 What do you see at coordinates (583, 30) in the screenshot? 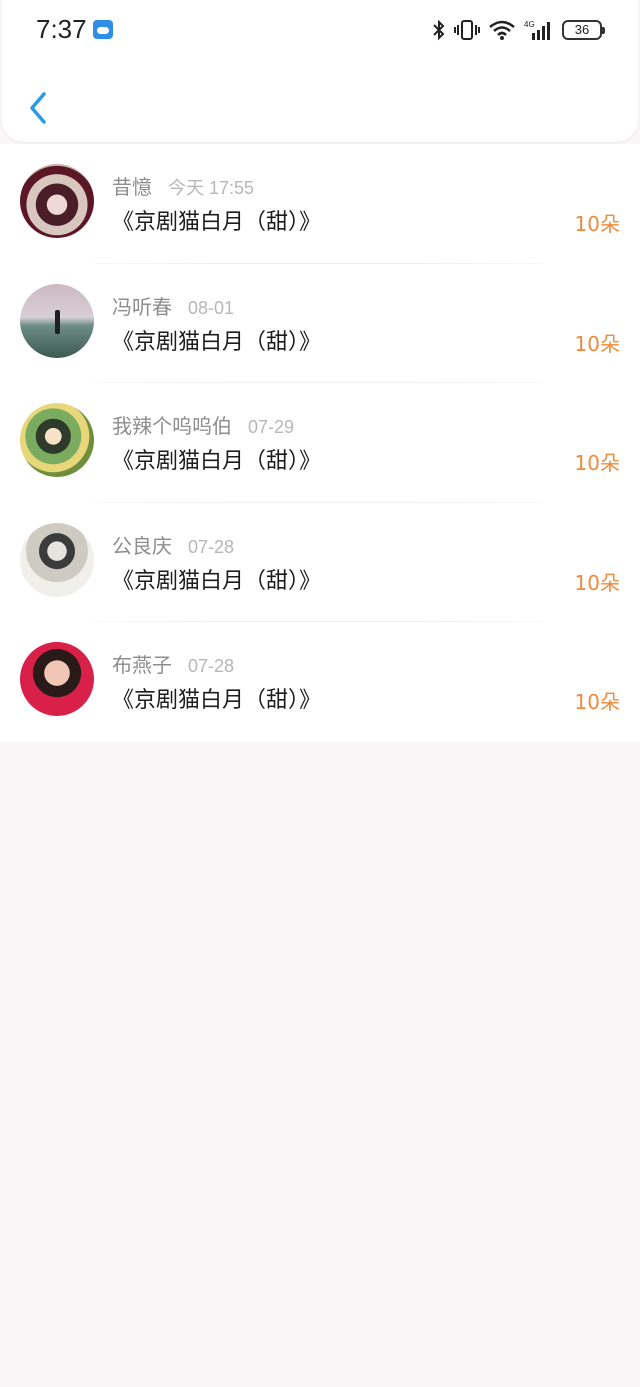
I see `battery-icon: 36` at bounding box center [583, 30].